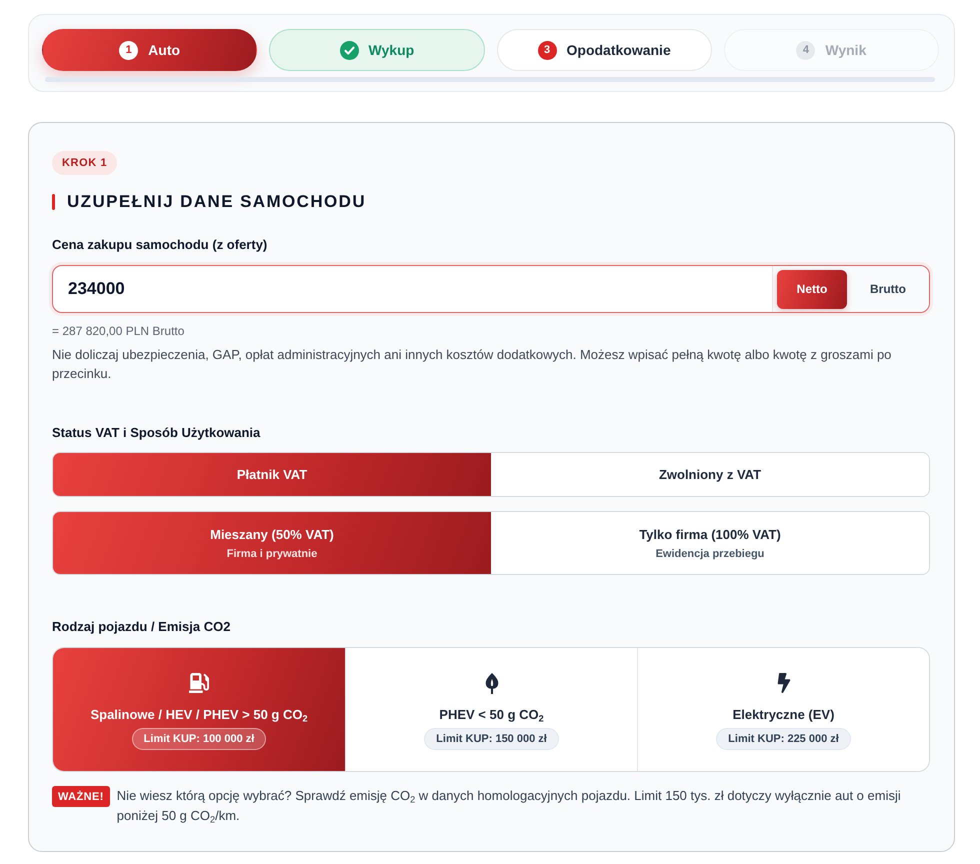  Describe the element at coordinates (199, 739) in the screenshot. I see `limit-badge: Limit KUP: 100 000 zł` at that location.